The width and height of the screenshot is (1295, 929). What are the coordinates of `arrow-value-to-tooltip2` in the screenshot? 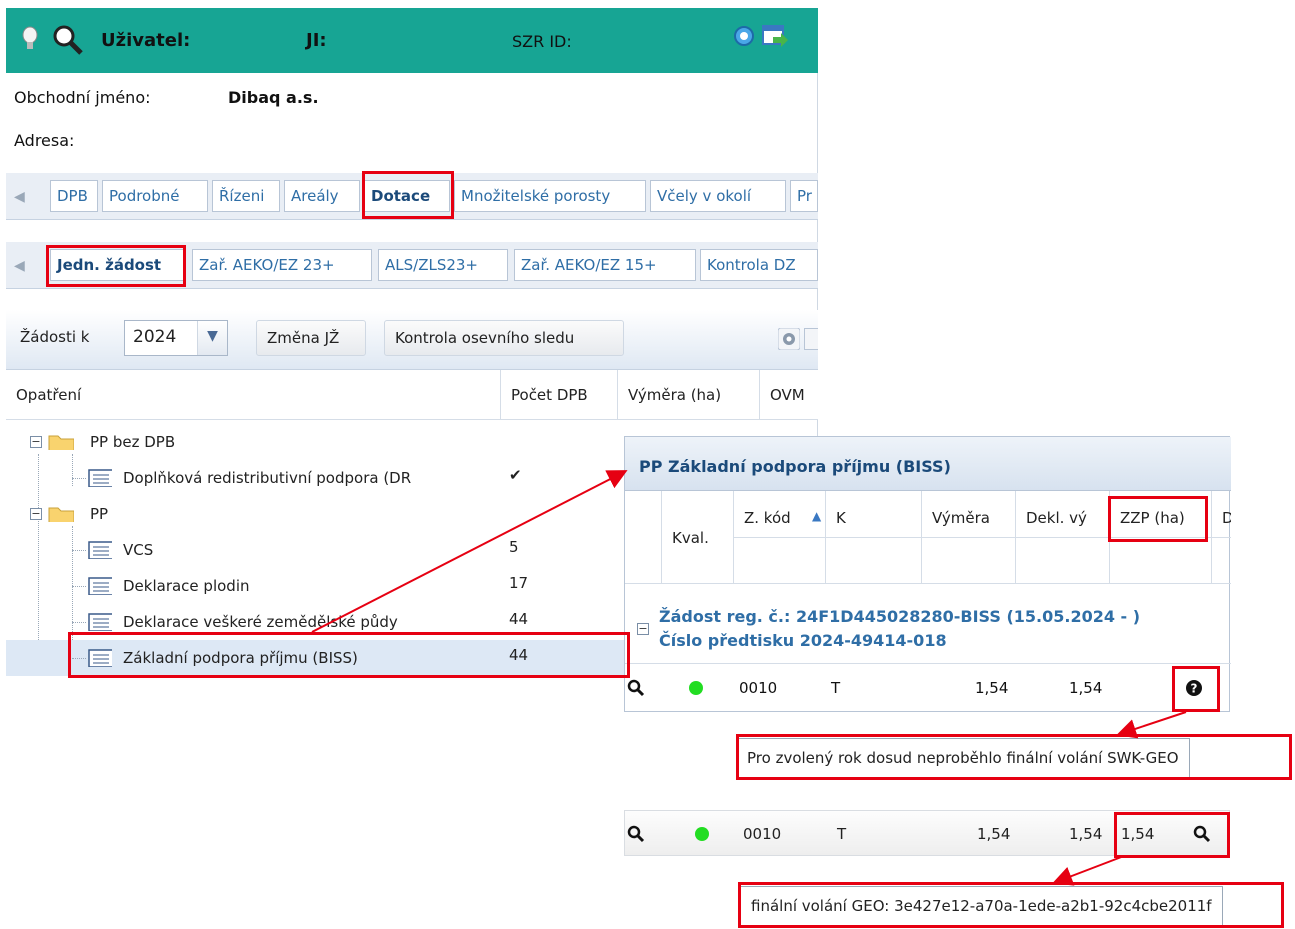 It's located at (1088, 870).